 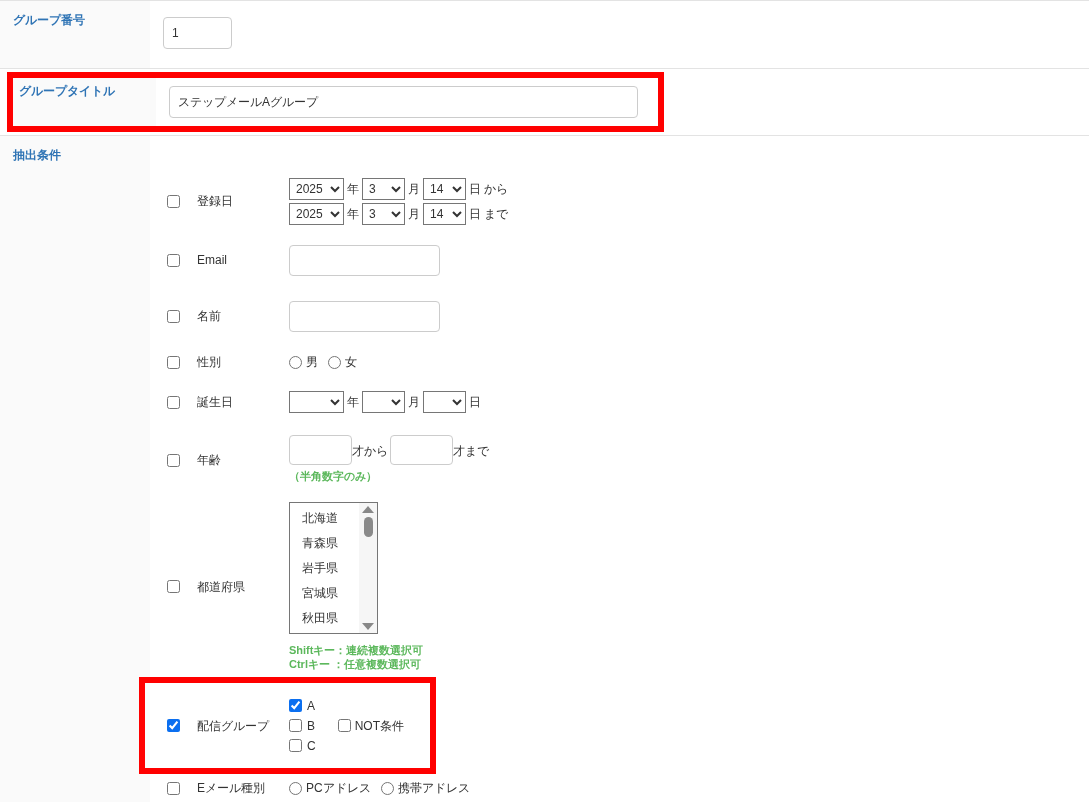 I want to click on criterion-label: 名前, so click(x=209, y=316).